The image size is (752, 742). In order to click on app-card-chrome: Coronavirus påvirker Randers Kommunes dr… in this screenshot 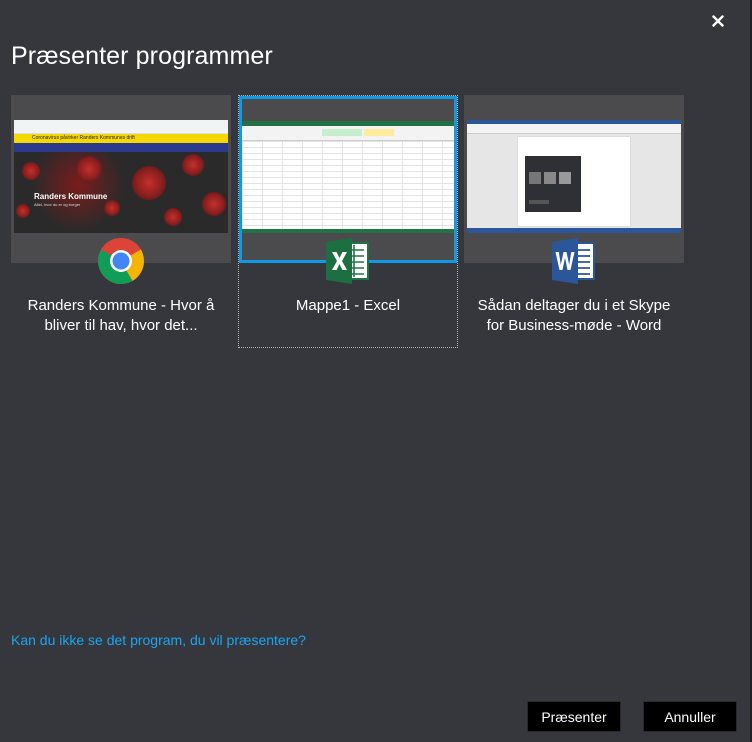, I will do `click(121, 221)`.